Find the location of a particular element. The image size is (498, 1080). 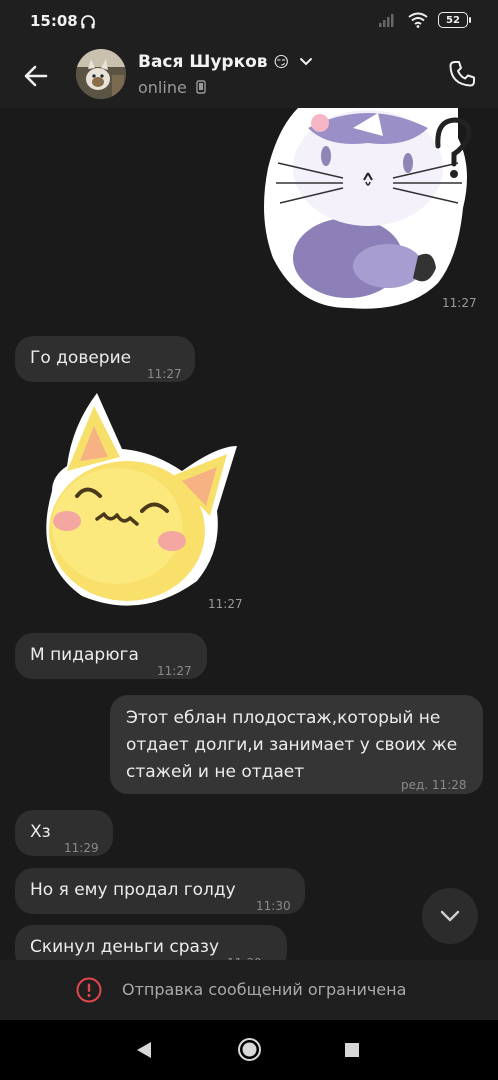

smirk-emoji: 😏 is located at coordinates (281, 62).